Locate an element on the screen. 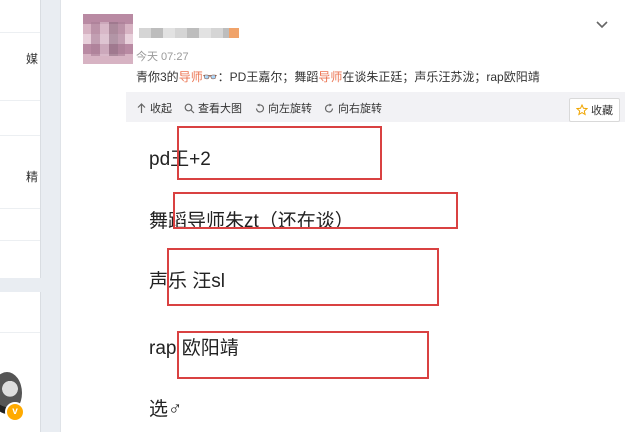  rotate-right-button: 向右旋转 is located at coordinates (353, 108).